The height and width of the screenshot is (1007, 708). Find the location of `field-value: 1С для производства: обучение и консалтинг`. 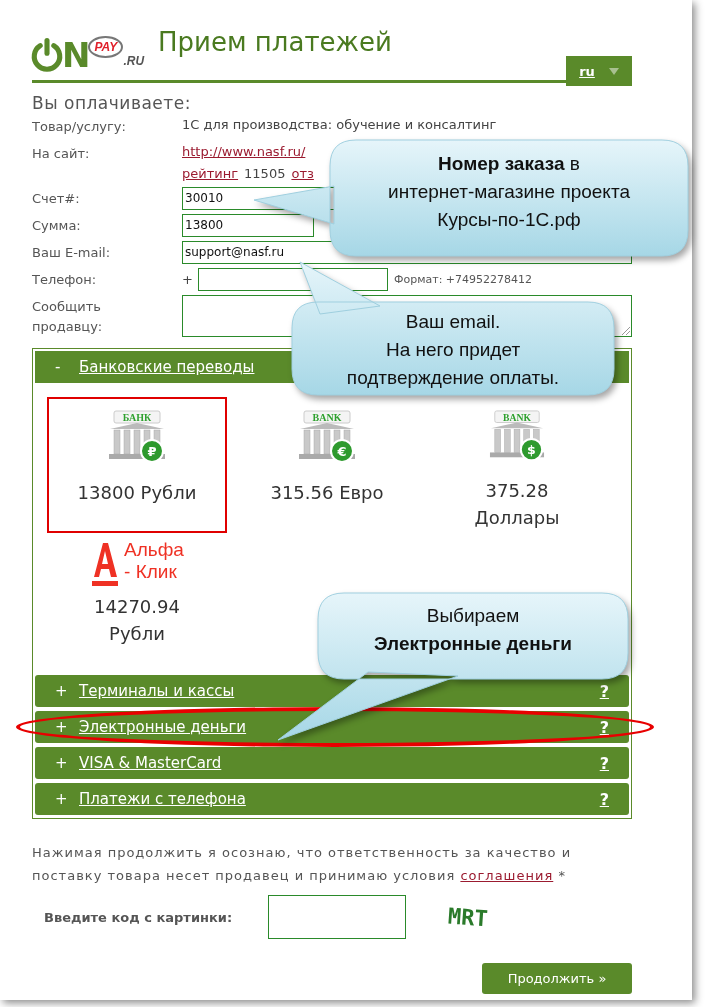

field-value: 1С для производства: обучение и консалтинг is located at coordinates (339, 125).